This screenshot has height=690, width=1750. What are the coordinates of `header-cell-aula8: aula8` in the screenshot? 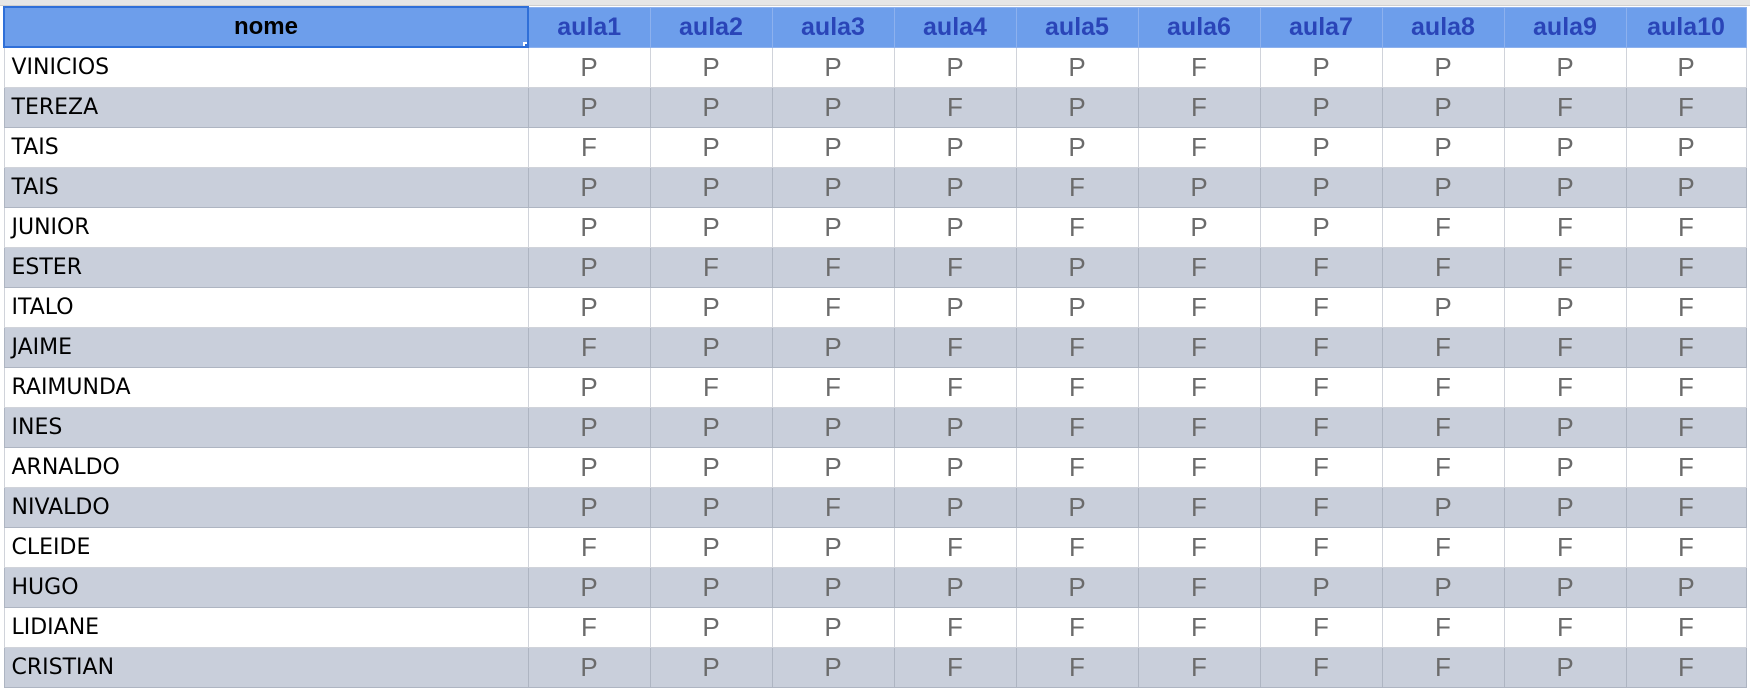 It's located at (1443, 27).